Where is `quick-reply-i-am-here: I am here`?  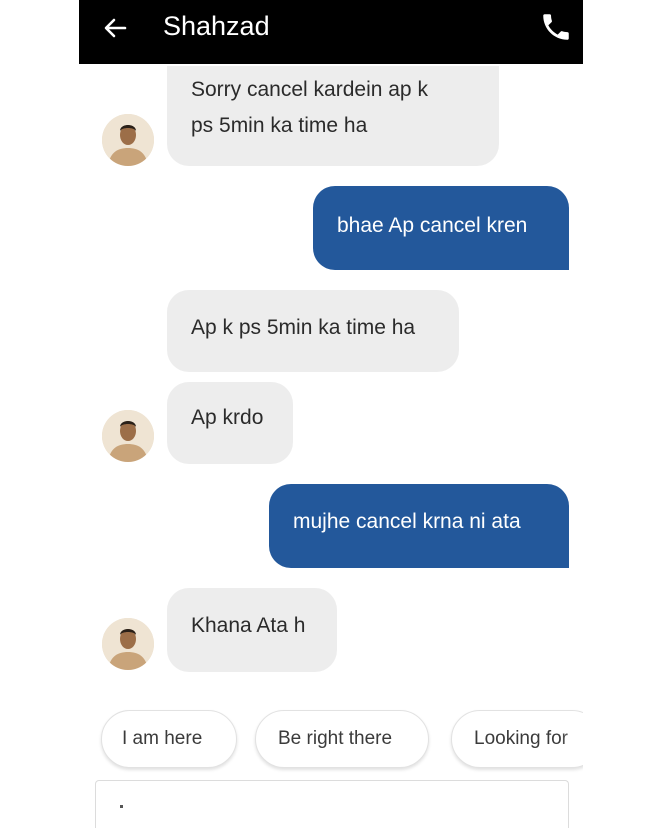 quick-reply-i-am-here: I am here is located at coordinates (169, 739).